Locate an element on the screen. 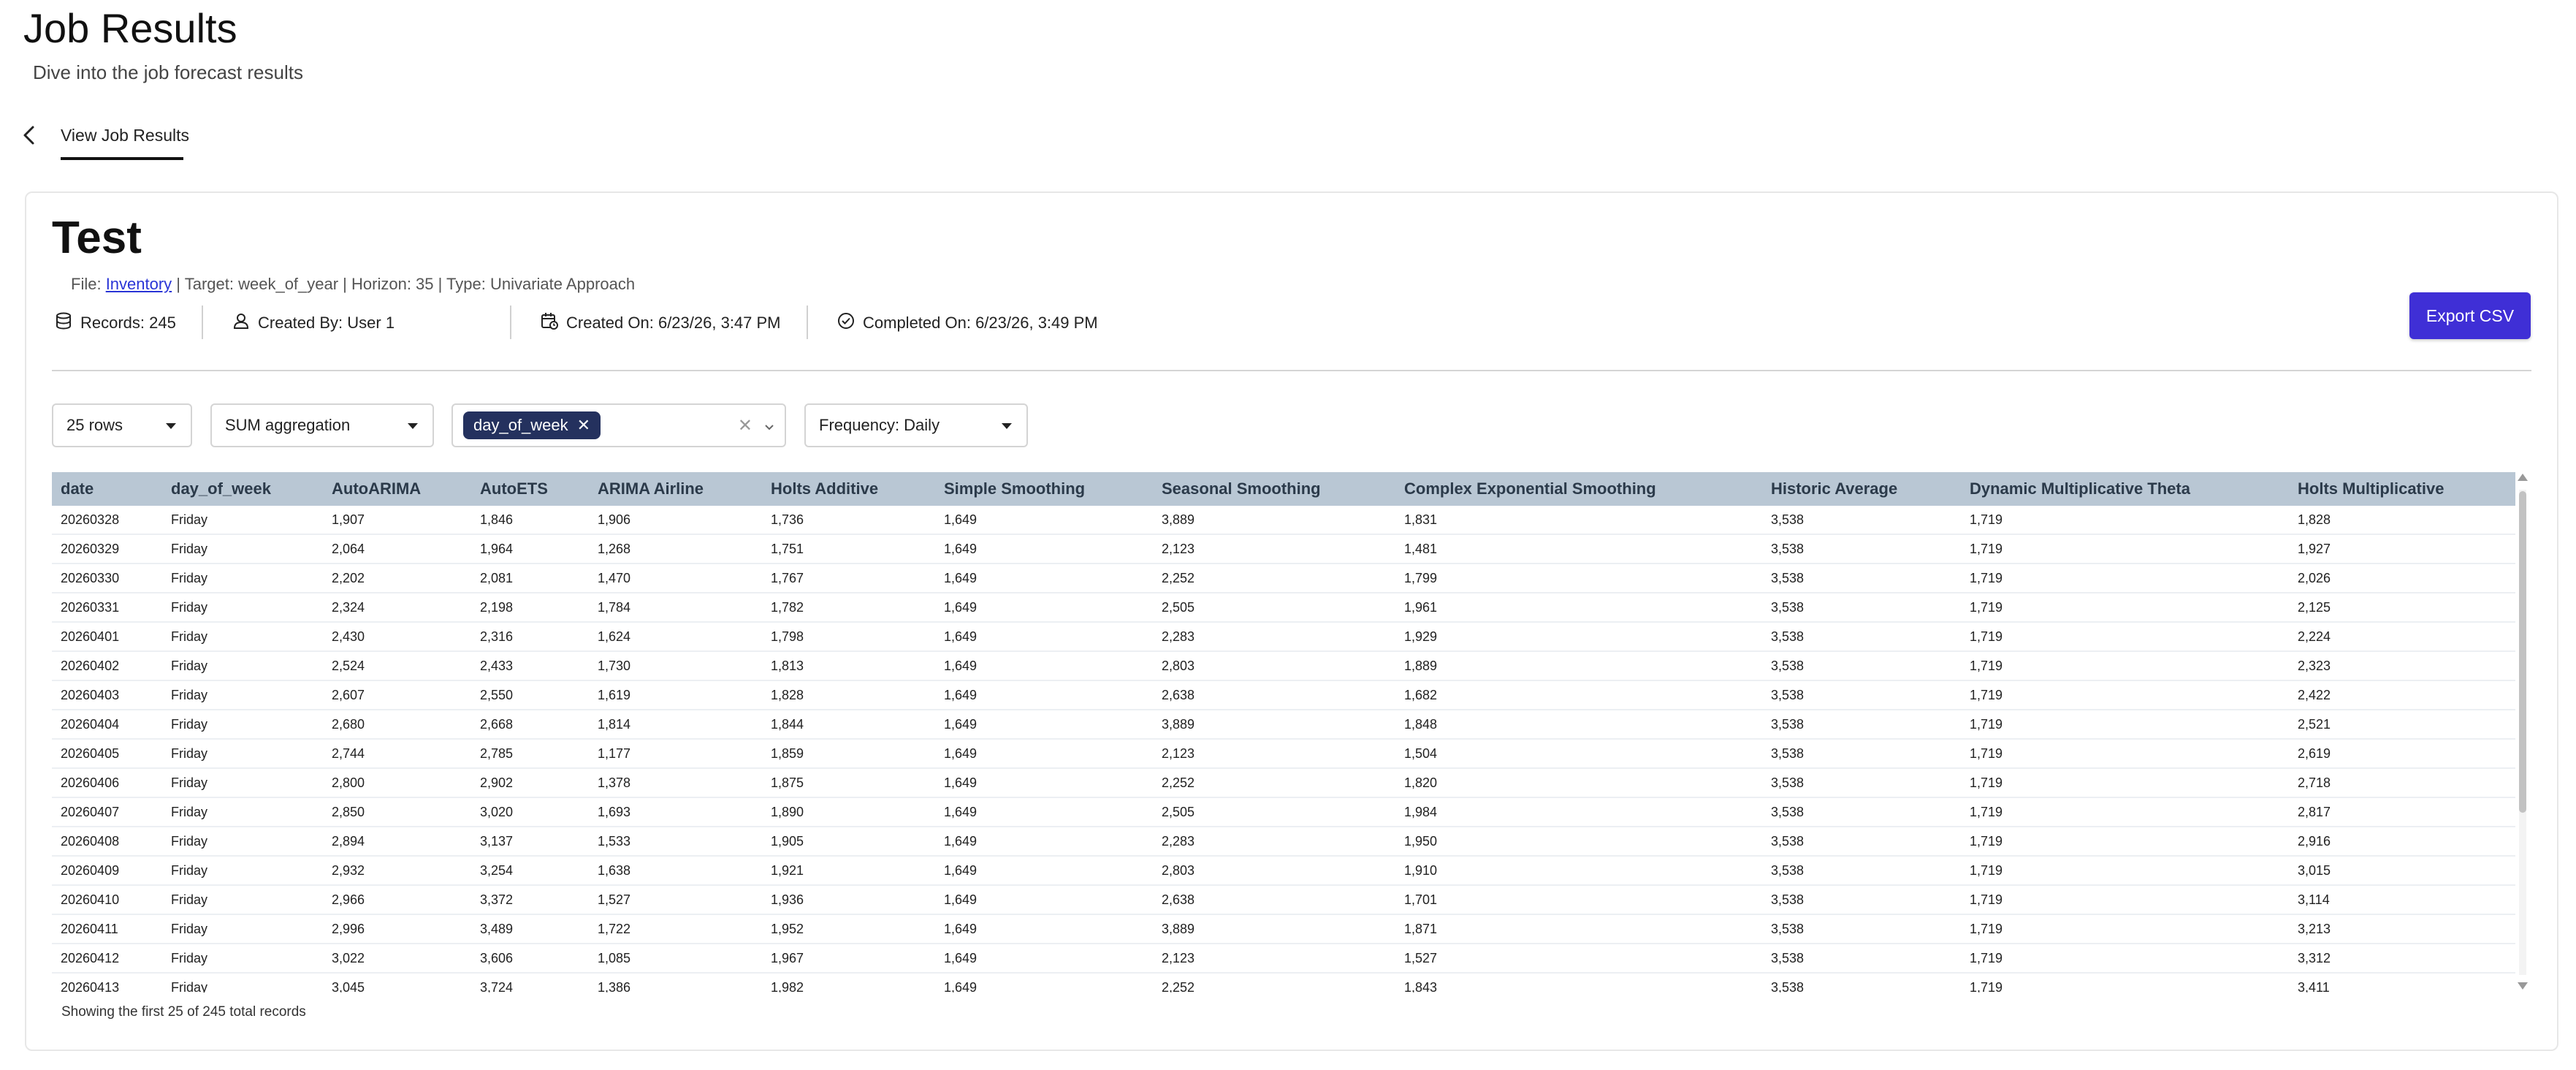 The image size is (2576, 1070). table-cell: 2,123 is located at coordinates (1274, 959).